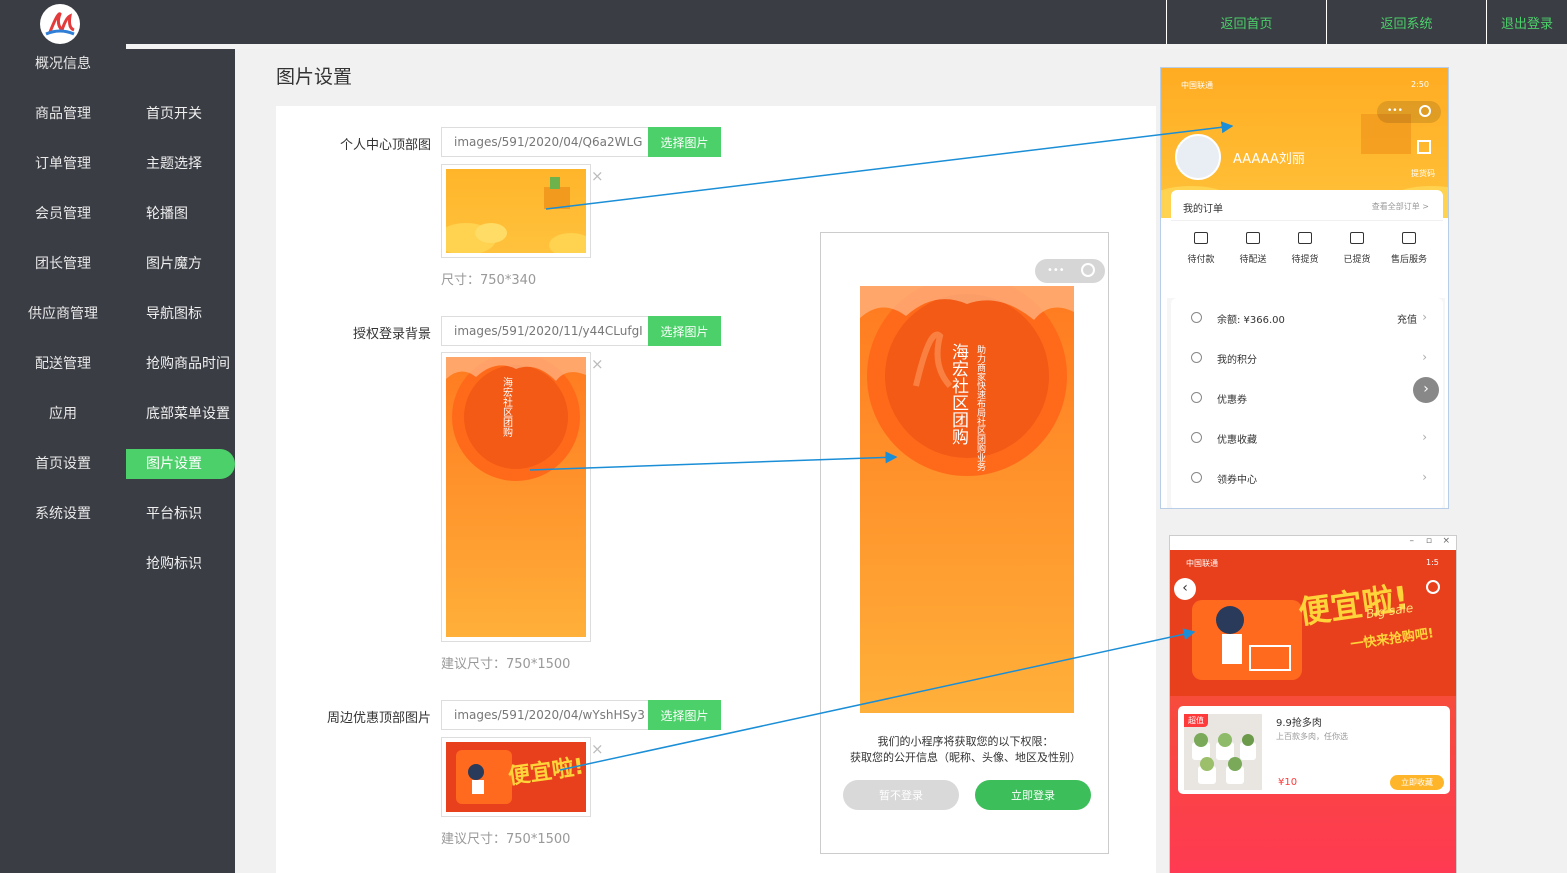 This screenshot has width=1567, height=873. I want to click on favorite-button: 立即收藏, so click(1417, 782).